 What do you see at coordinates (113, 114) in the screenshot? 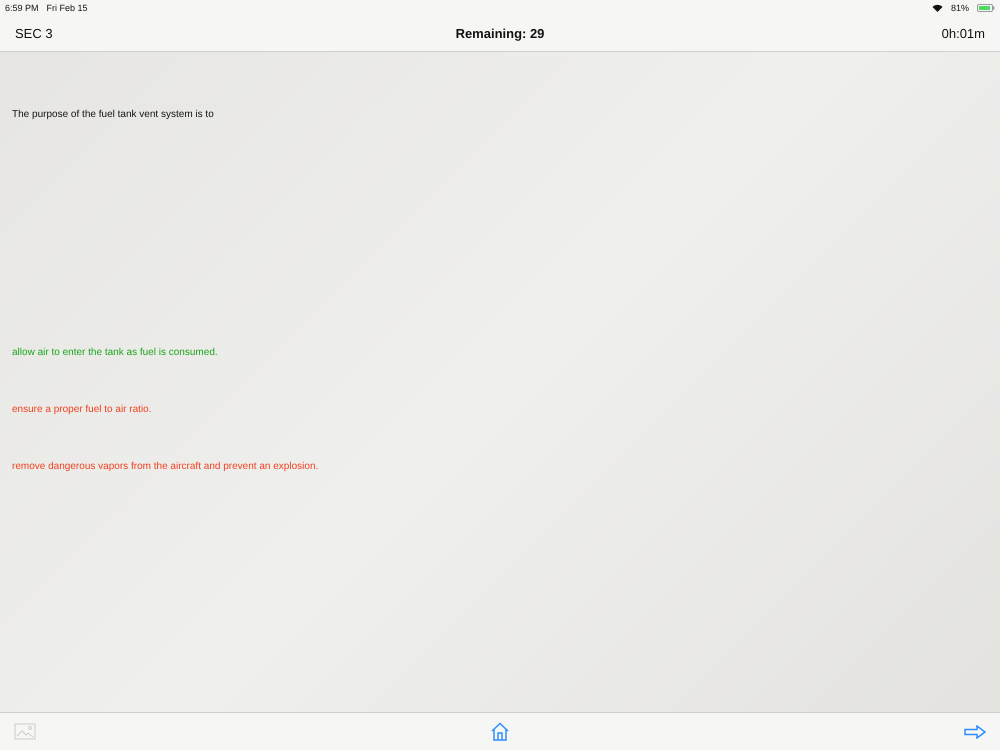
I see `question-text: The purpose of the fuel tank vent system is to` at bounding box center [113, 114].